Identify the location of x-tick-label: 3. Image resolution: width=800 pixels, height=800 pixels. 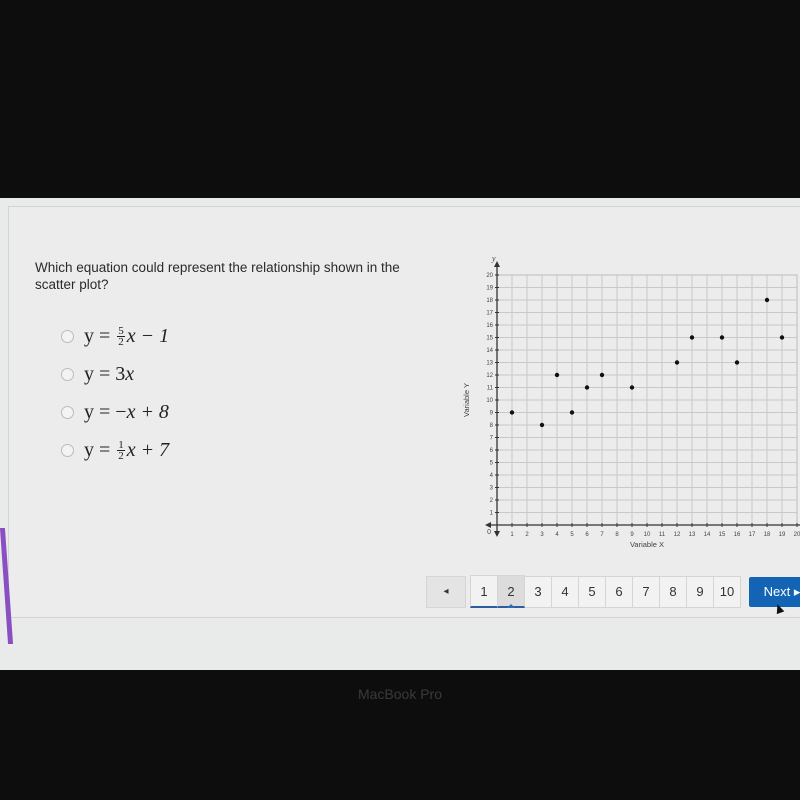
(542, 535).